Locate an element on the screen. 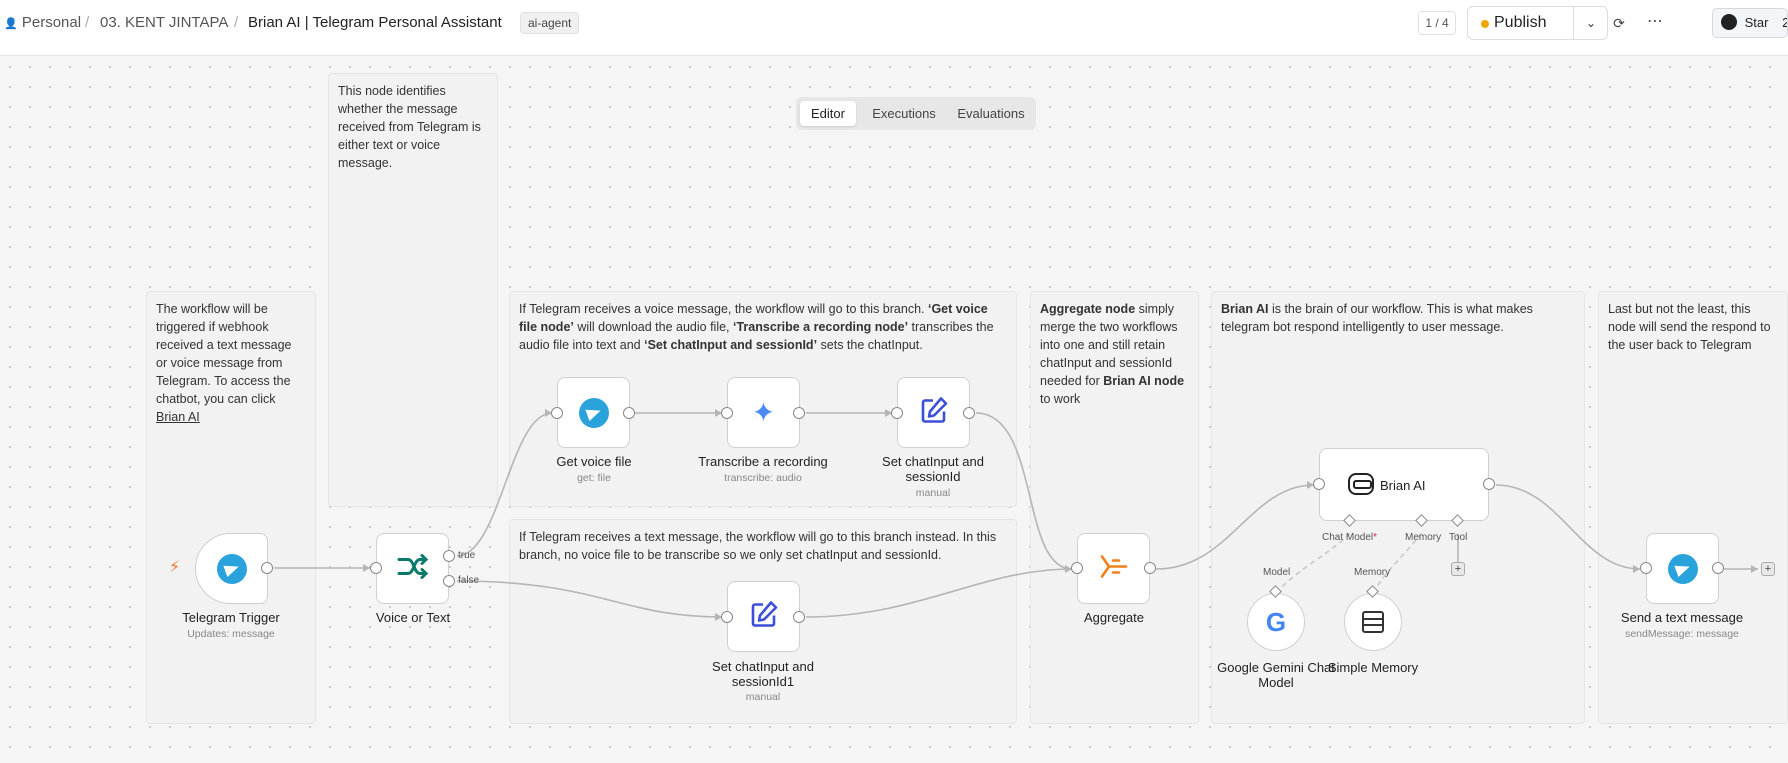 The width and height of the screenshot is (1788, 763). trigger-bolt-icon: ⚡ is located at coordinates (175, 567).